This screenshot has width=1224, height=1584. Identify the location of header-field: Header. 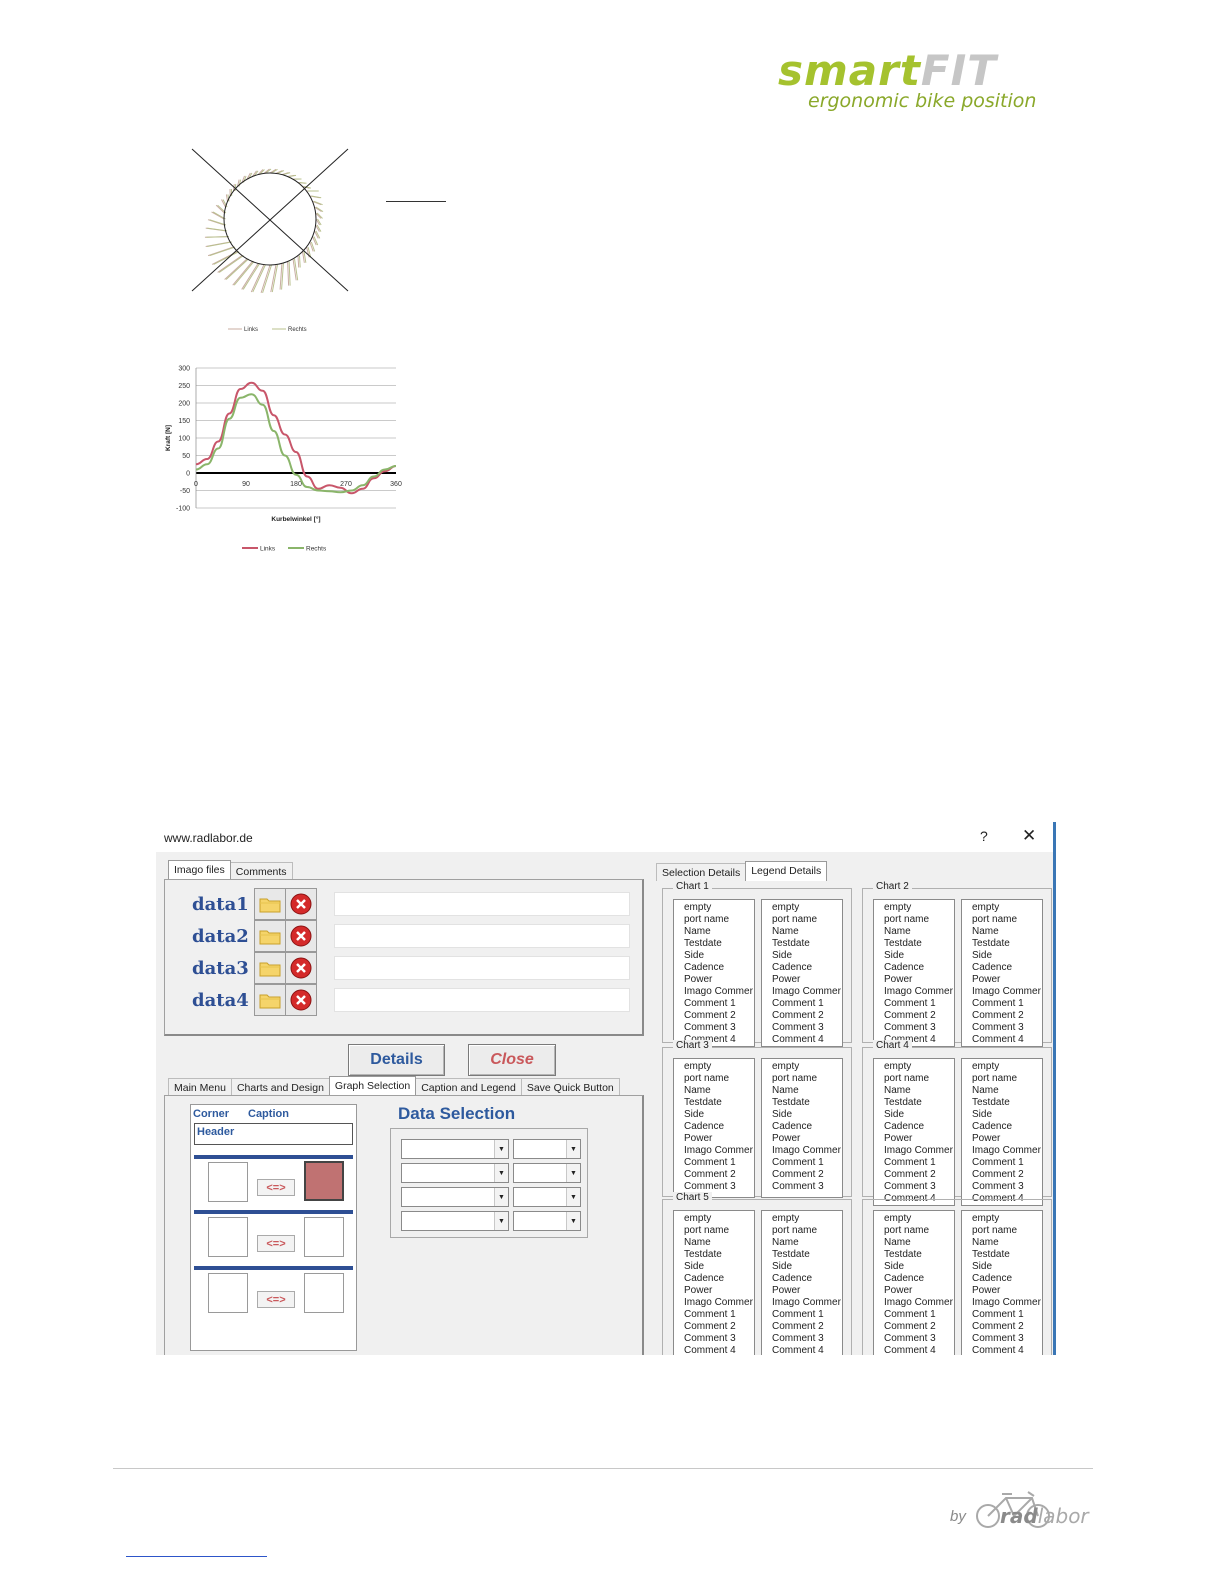
(273, 1134).